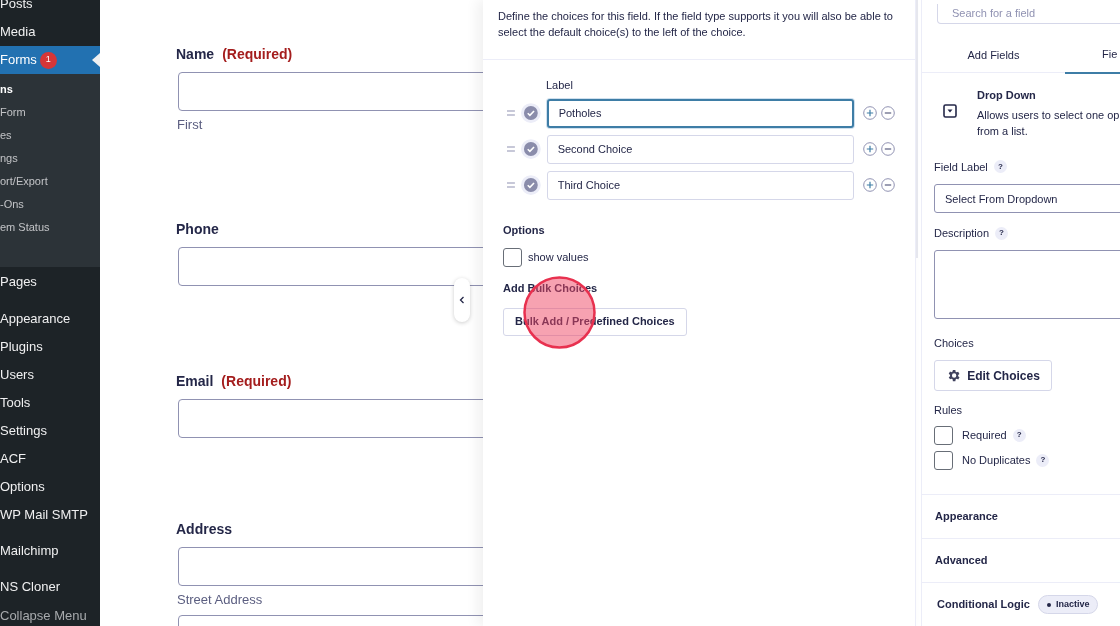  Describe the element at coordinates (1006, 95) in the screenshot. I see `field-type-title: Drop Down` at that location.